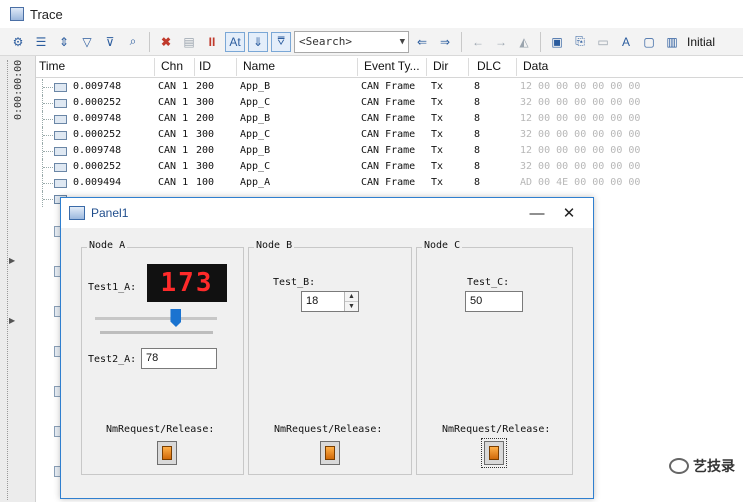 This screenshot has width=743, height=502. Describe the element at coordinates (626, 42) in the screenshot. I see `font-size-icon: A` at that location.